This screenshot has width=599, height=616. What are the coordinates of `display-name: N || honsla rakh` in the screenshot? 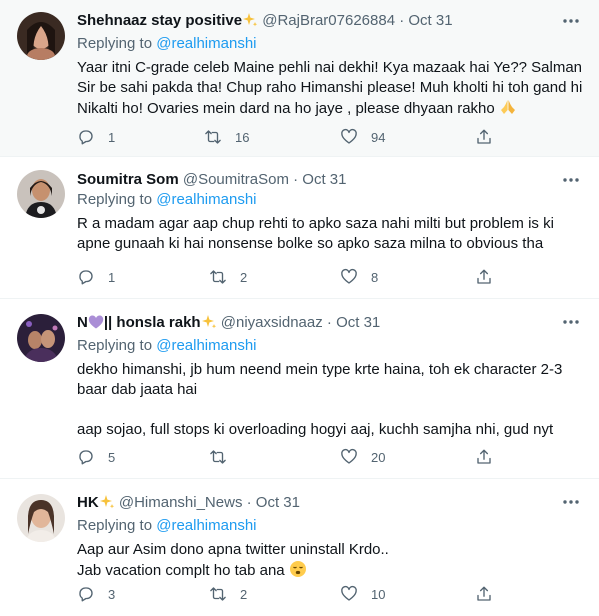 It's located at (139, 322).